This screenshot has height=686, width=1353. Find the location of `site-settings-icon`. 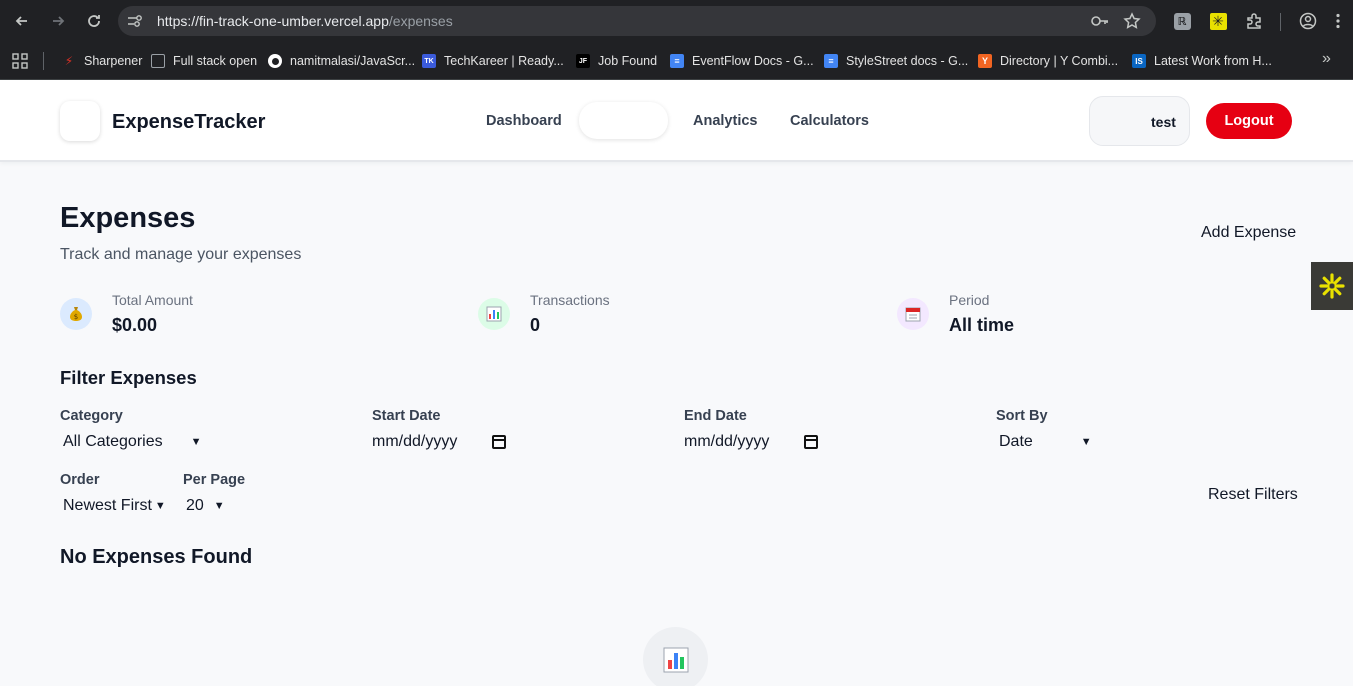

site-settings-icon is located at coordinates (135, 21).